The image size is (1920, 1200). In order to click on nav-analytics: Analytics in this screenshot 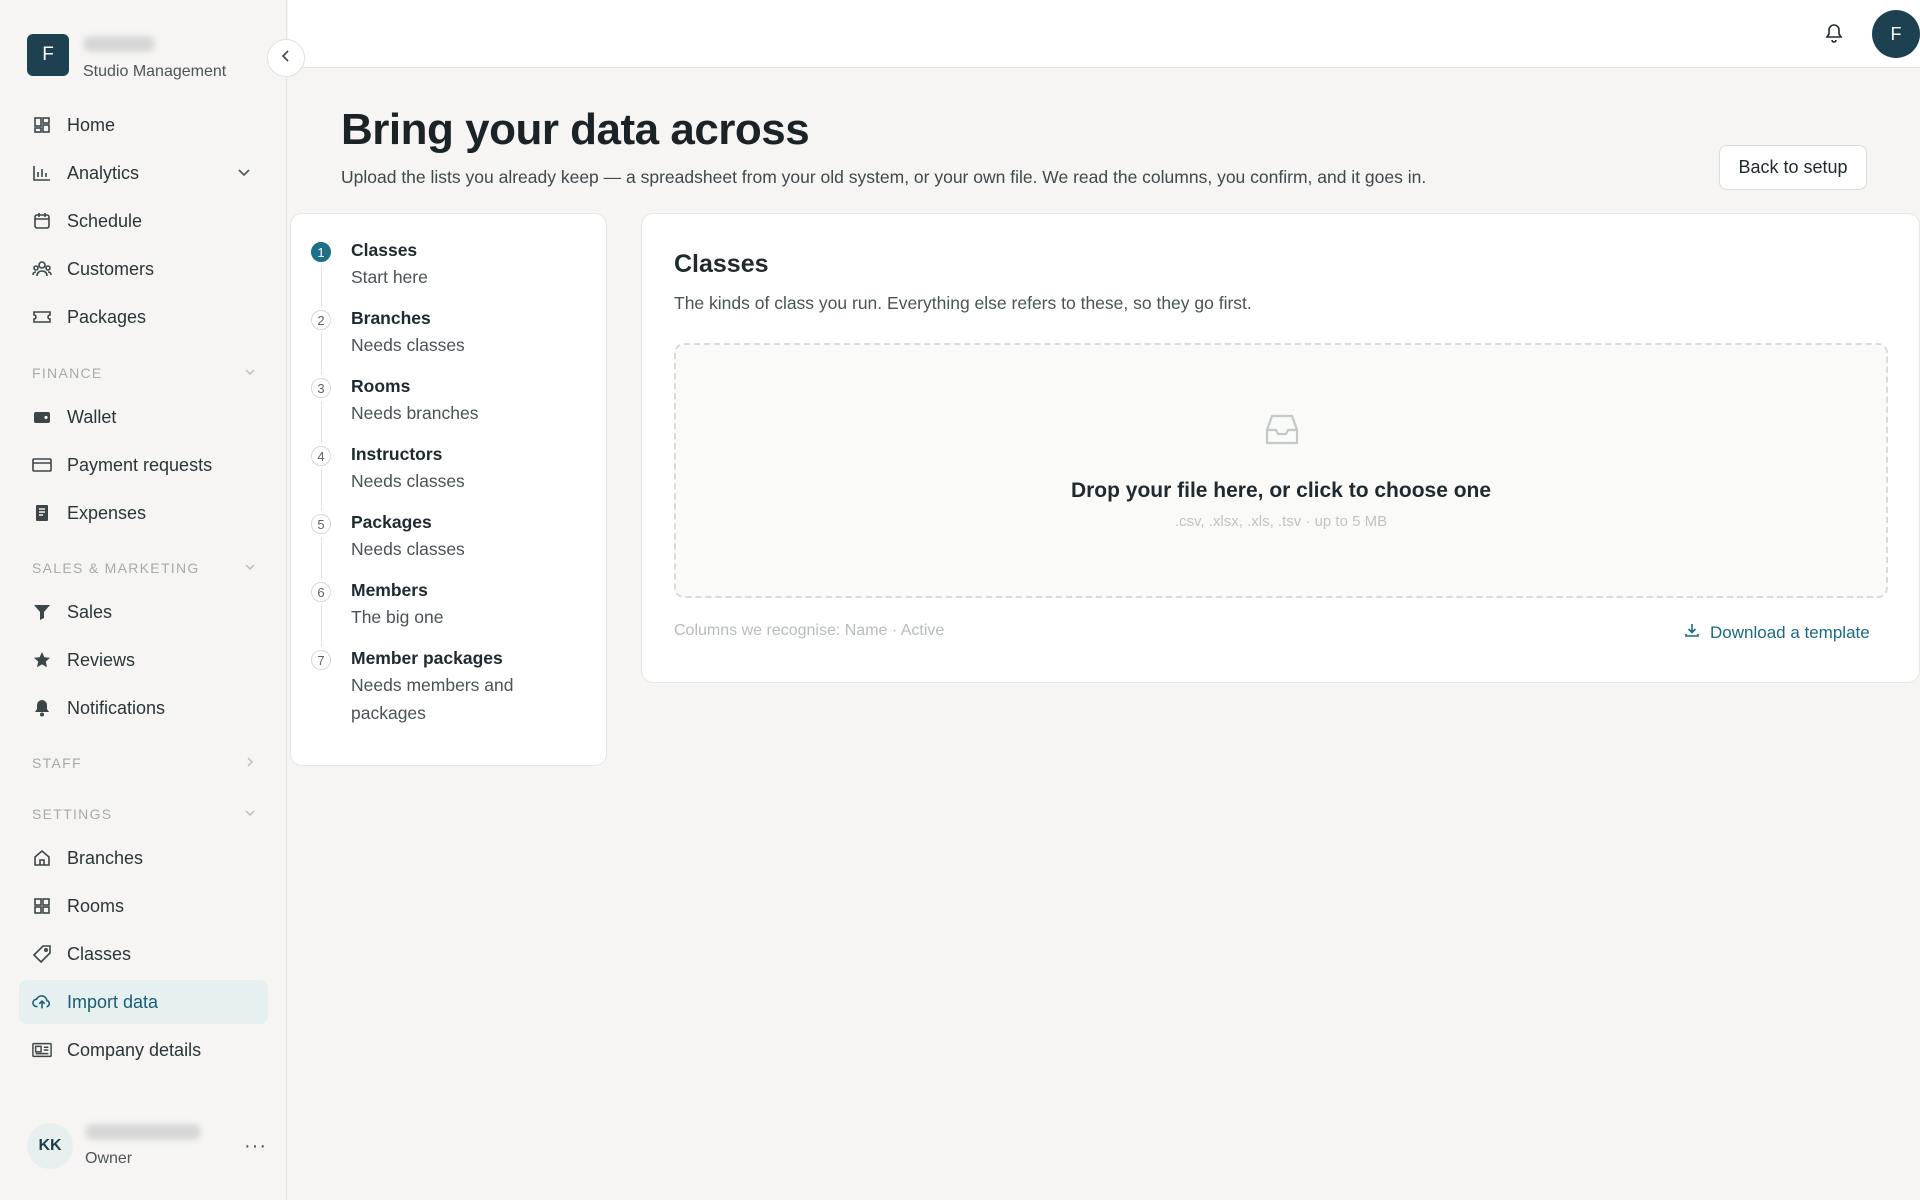, I will do `click(143, 173)`.